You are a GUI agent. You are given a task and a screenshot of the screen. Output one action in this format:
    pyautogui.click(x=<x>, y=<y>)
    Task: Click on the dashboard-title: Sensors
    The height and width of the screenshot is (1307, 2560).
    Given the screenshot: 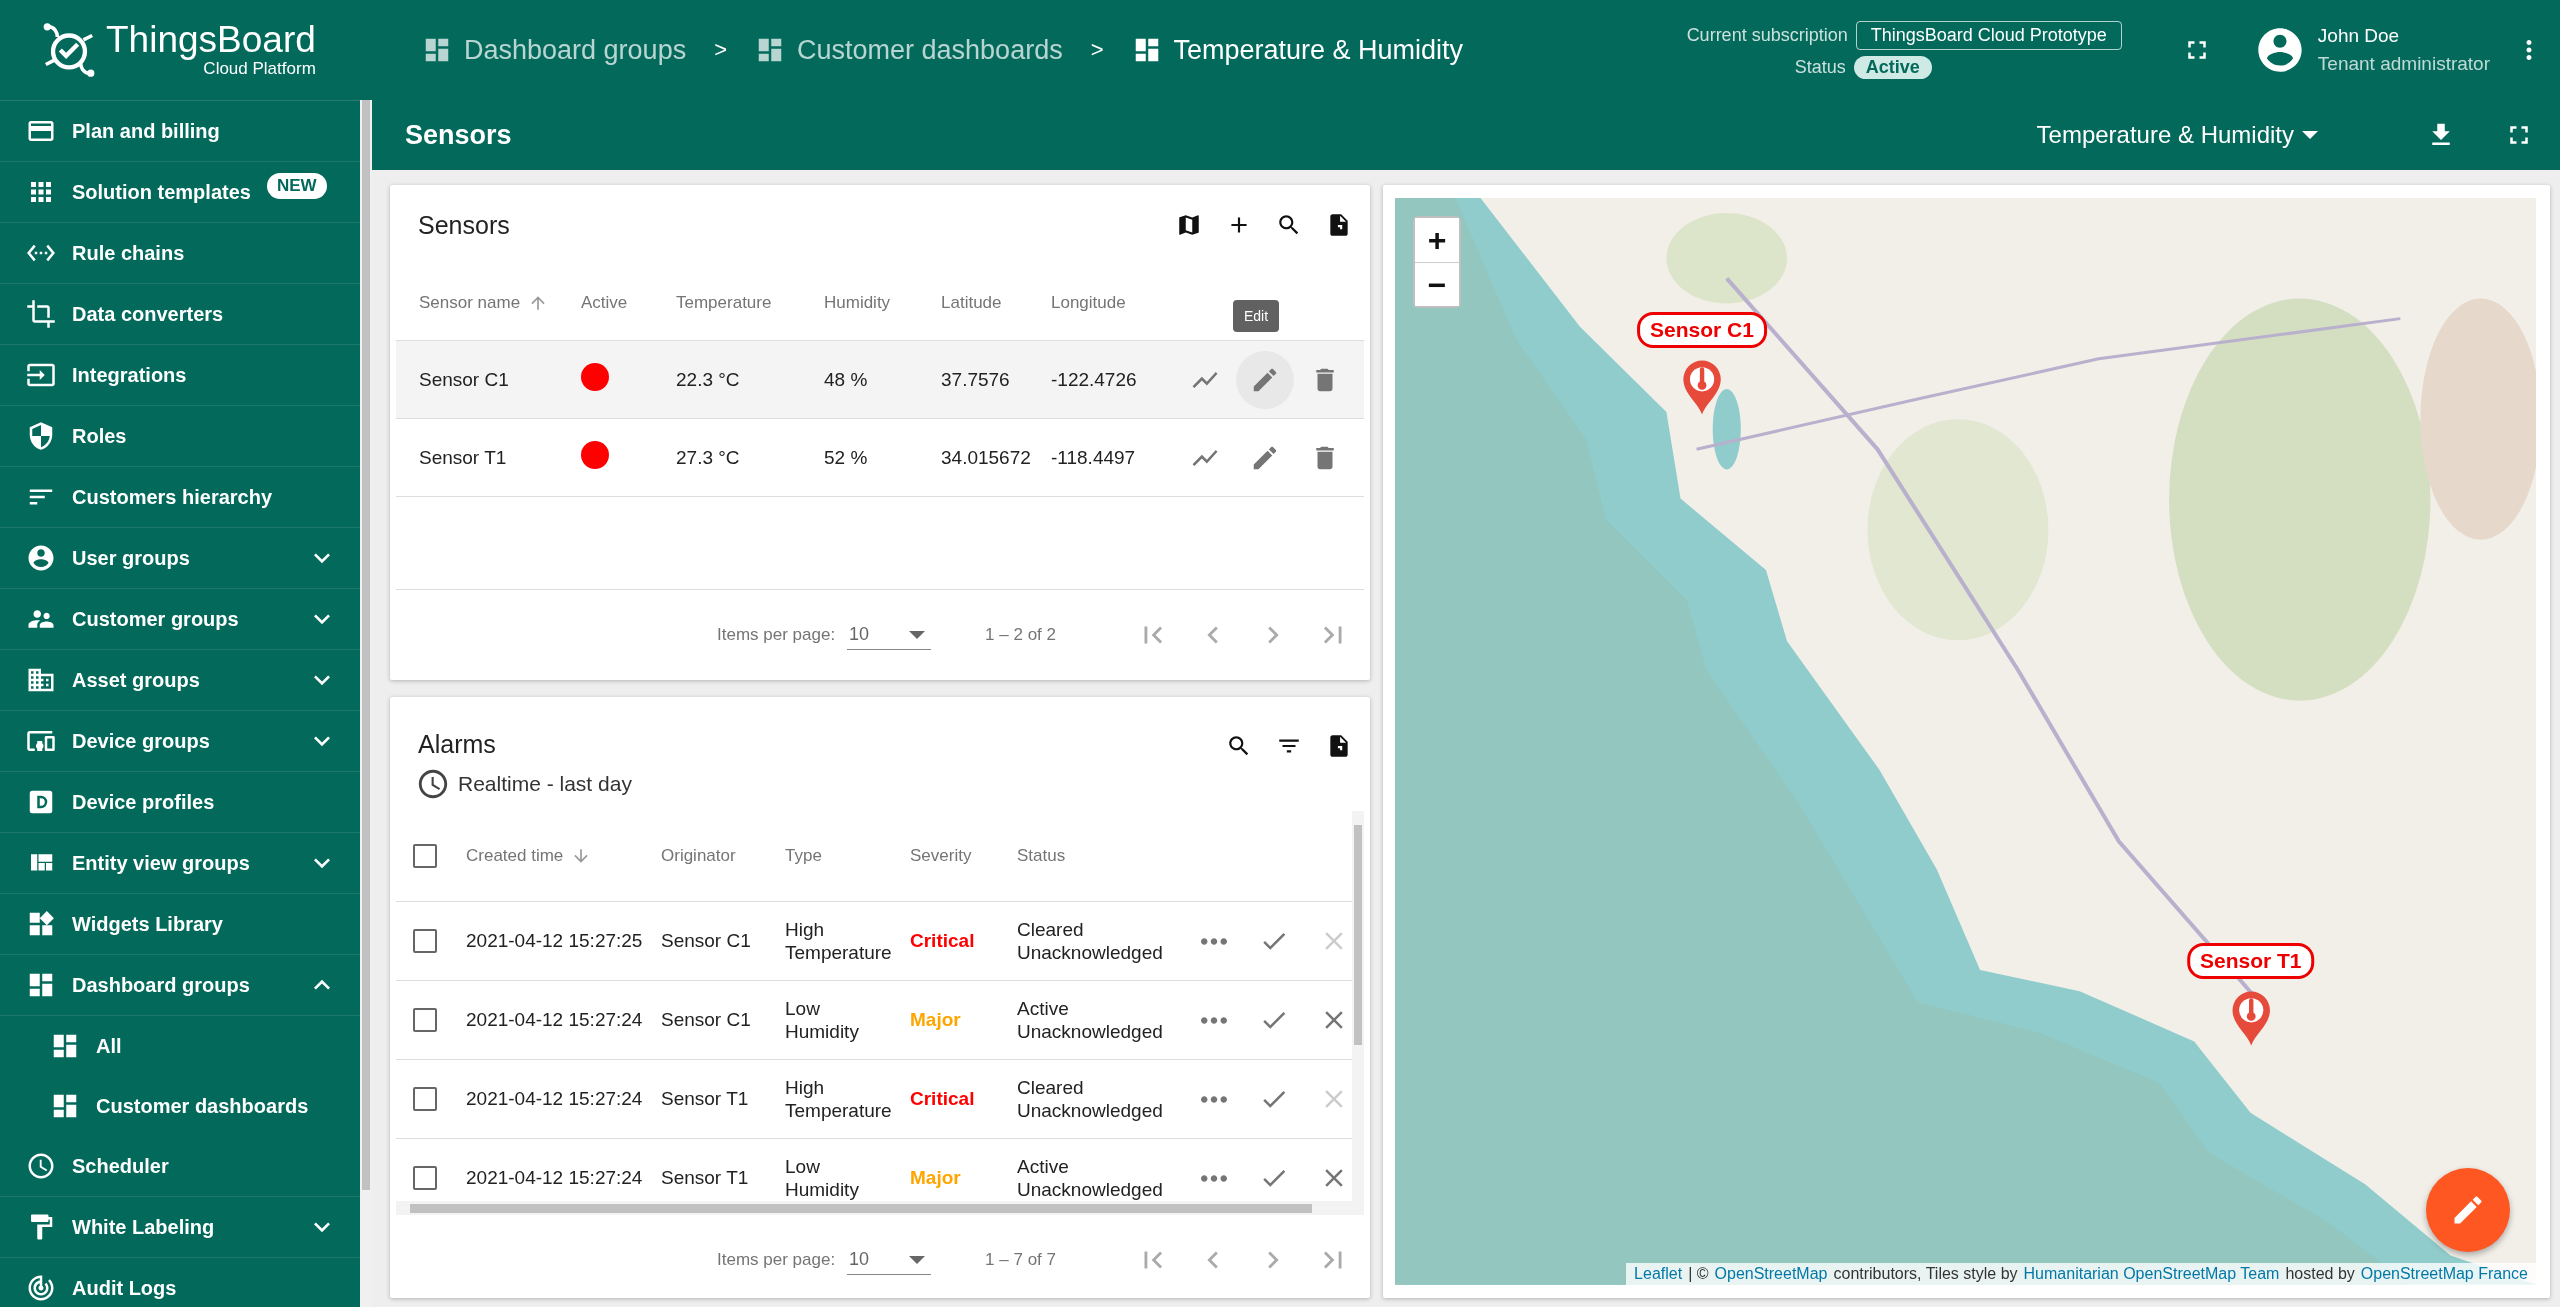 What is the action you would take?
    pyautogui.click(x=459, y=135)
    